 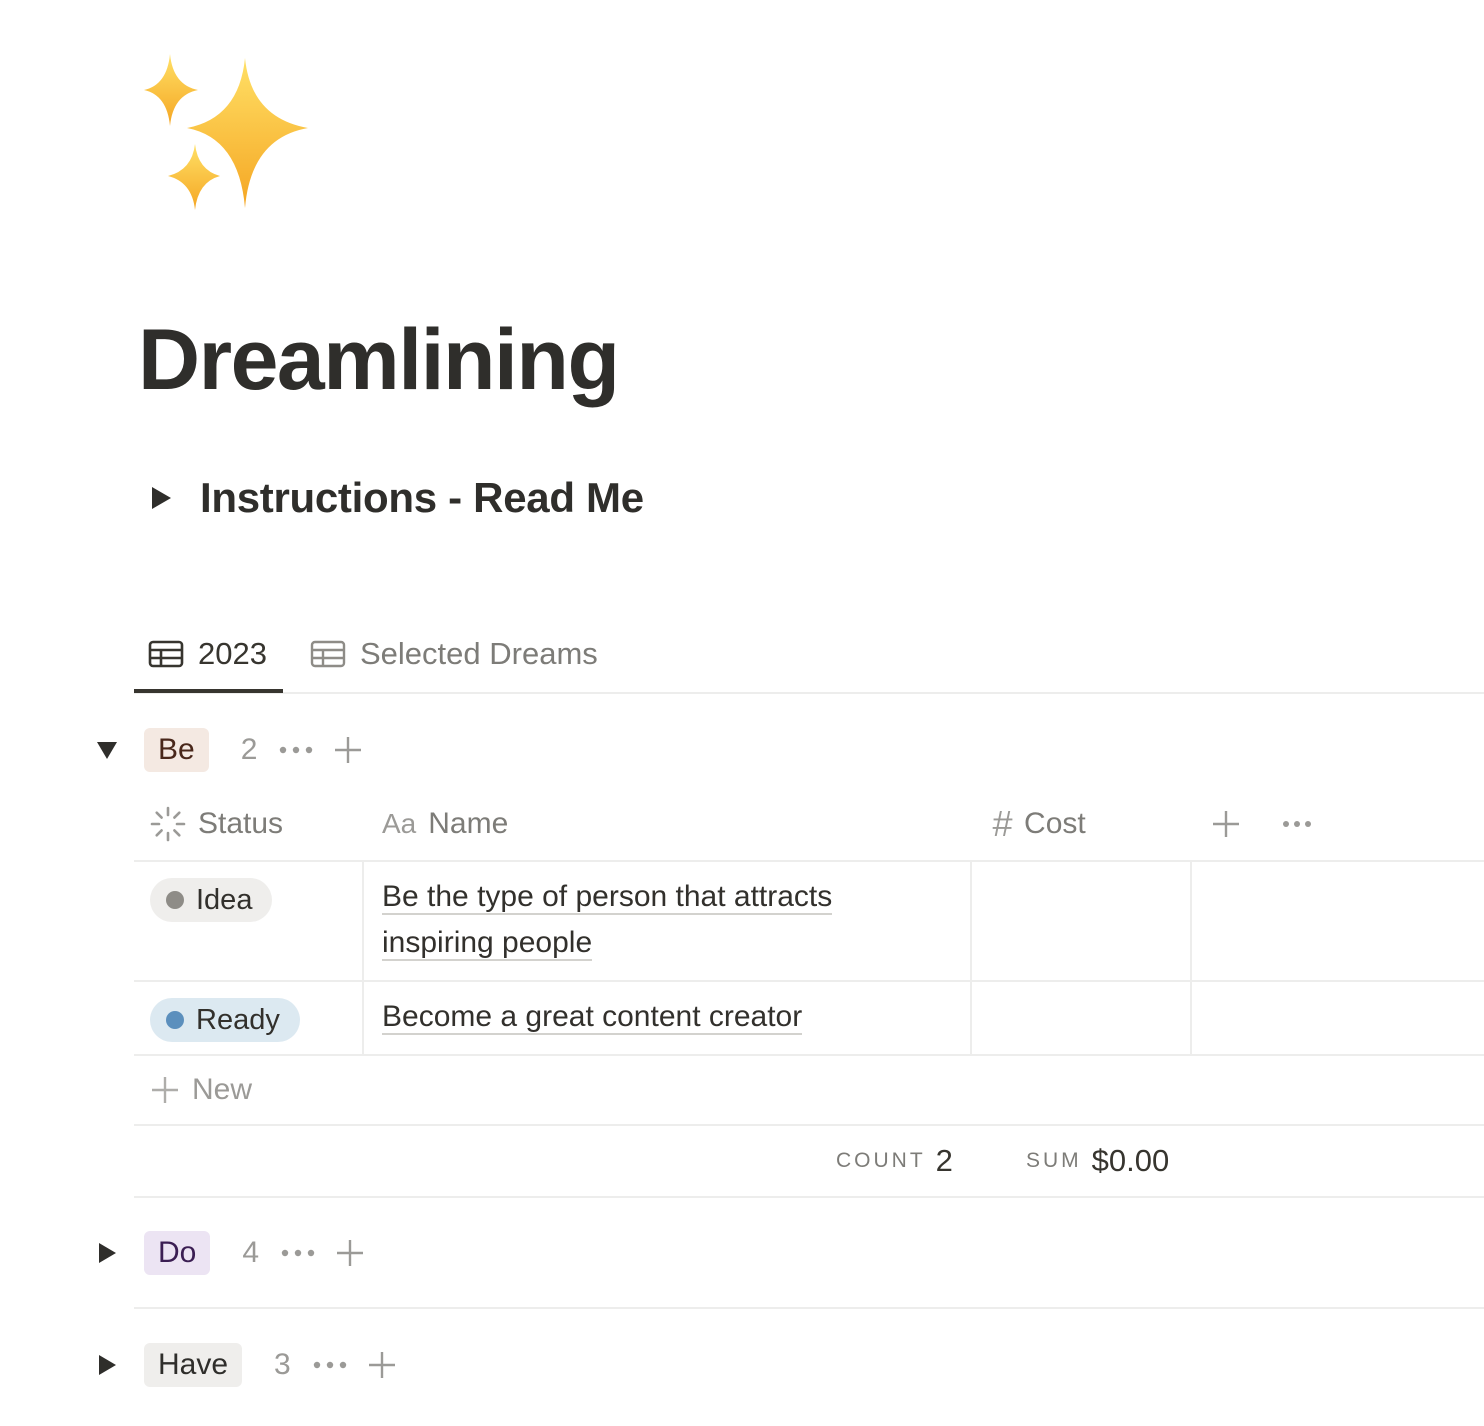 What do you see at coordinates (222, 1089) in the screenshot?
I see `new-label: New` at bounding box center [222, 1089].